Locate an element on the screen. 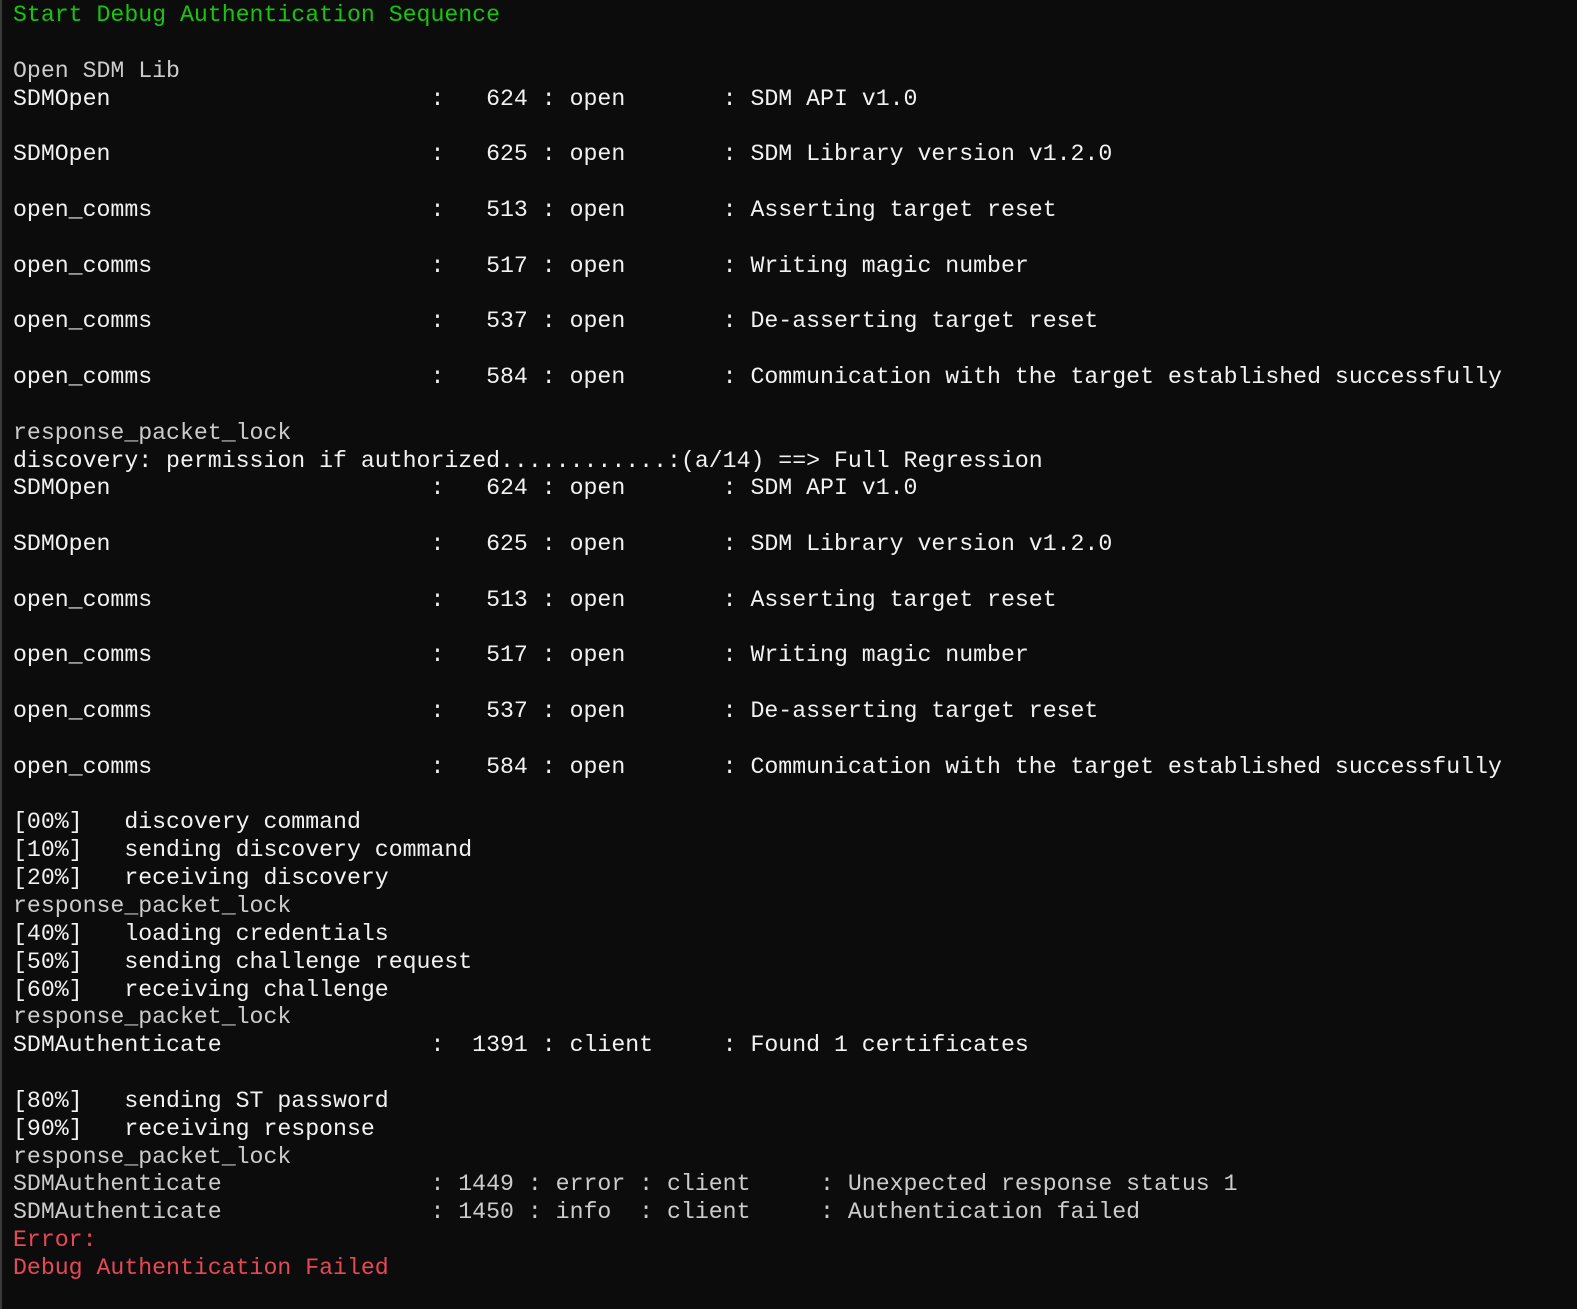 The width and height of the screenshot is (1577, 1309). terminal-line: [20%] receiving discovery is located at coordinates (201, 878).